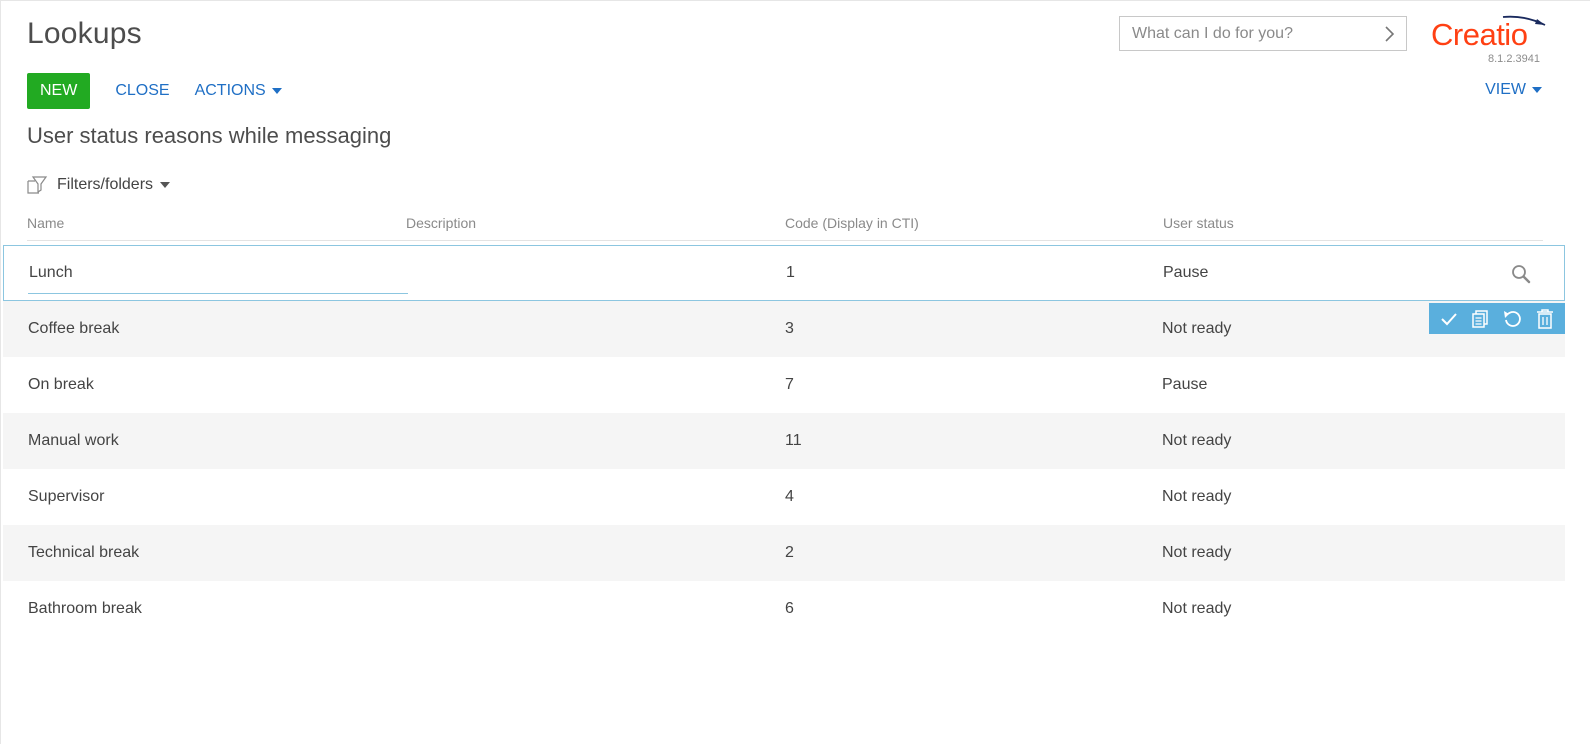 The image size is (1590, 744). I want to click on view-button: VIEW, so click(1513, 90).